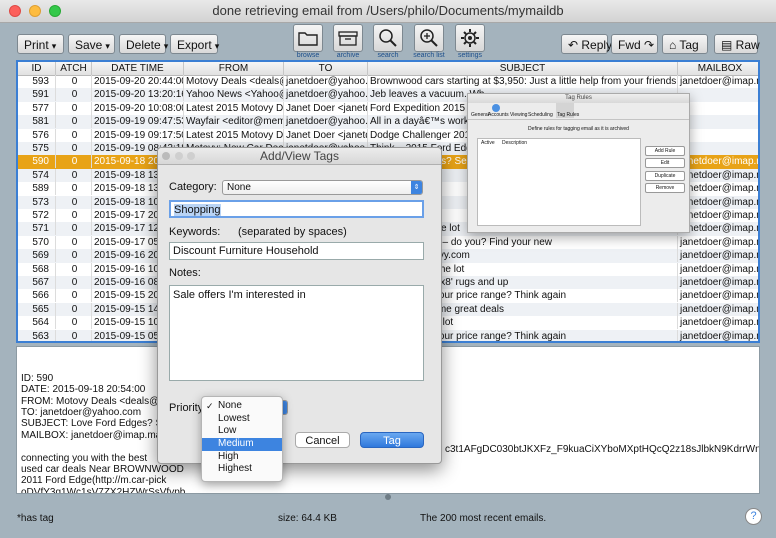 This screenshot has height=538, width=776. Describe the element at coordinates (296, 333) in the screenshot. I see `notes-textarea: Sale offers I'm interested in` at that location.